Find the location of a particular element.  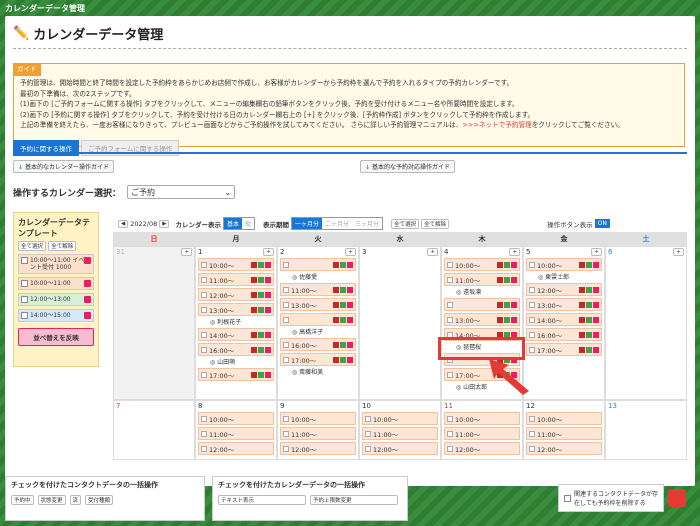

calendar-guide-button: ↓ 基本的なカレンダー操作ガイド is located at coordinates (63, 166).